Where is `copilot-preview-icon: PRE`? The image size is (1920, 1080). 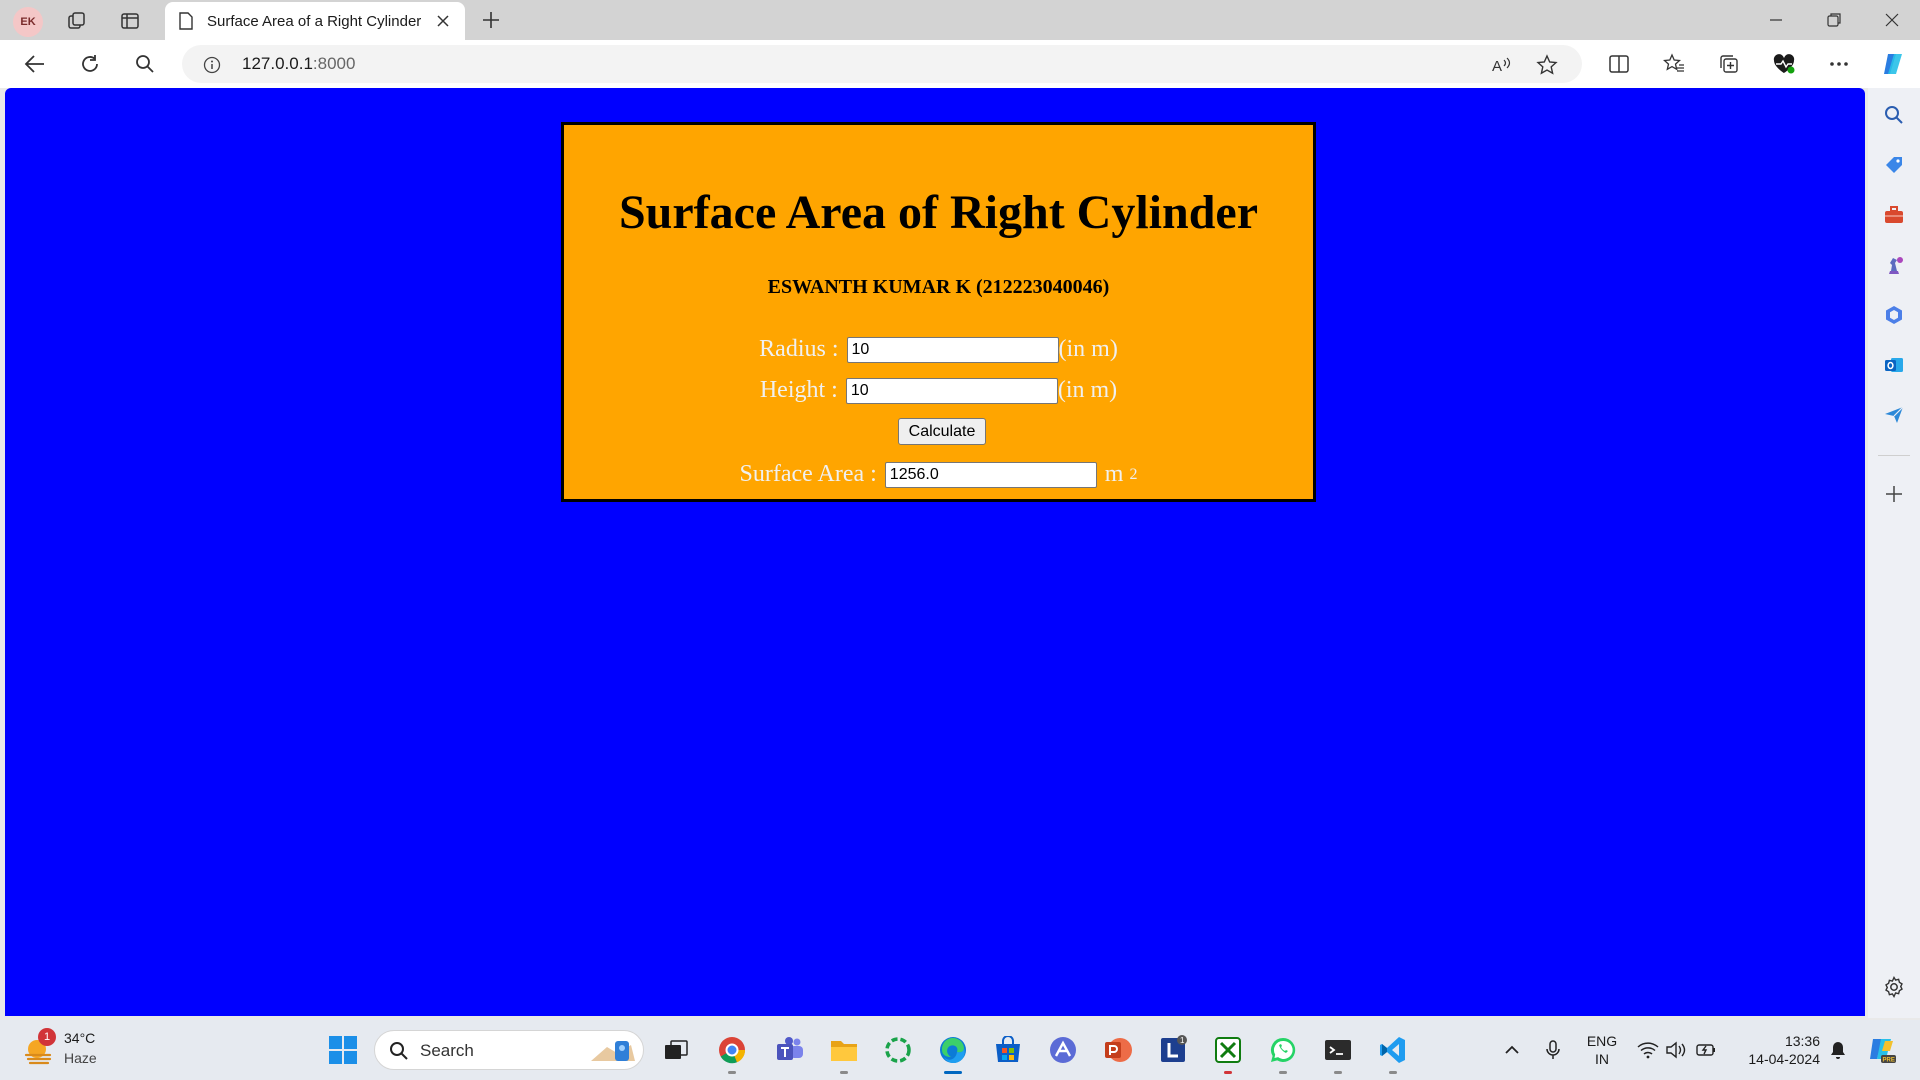 copilot-preview-icon: PRE is located at coordinates (1882, 1050).